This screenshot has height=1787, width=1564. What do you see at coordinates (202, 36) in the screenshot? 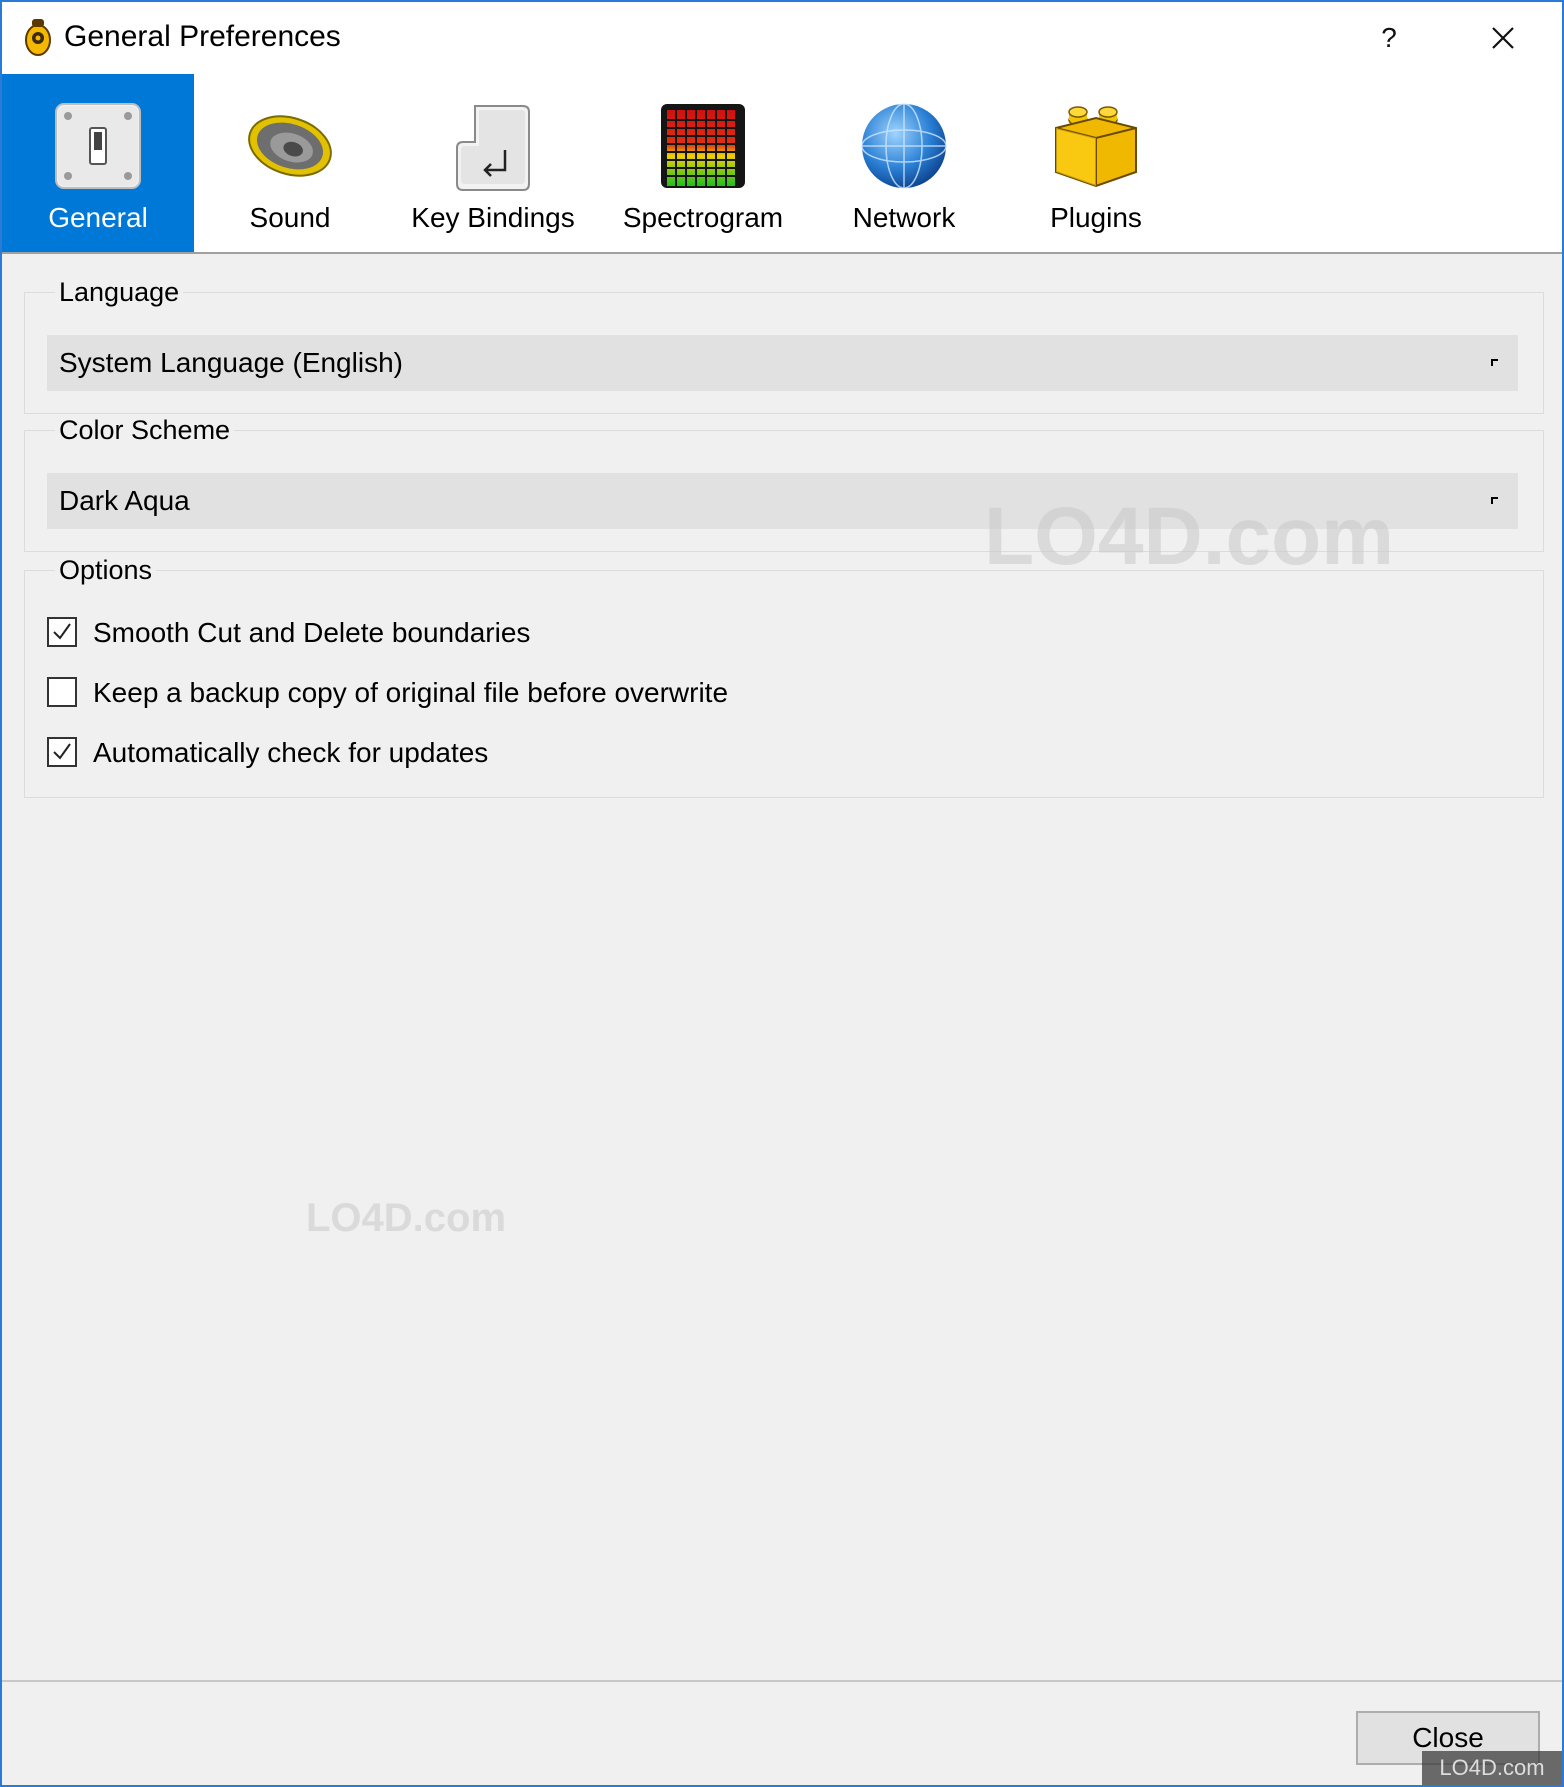
I see `window-title: General Preferences` at bounding box center [202, 36].